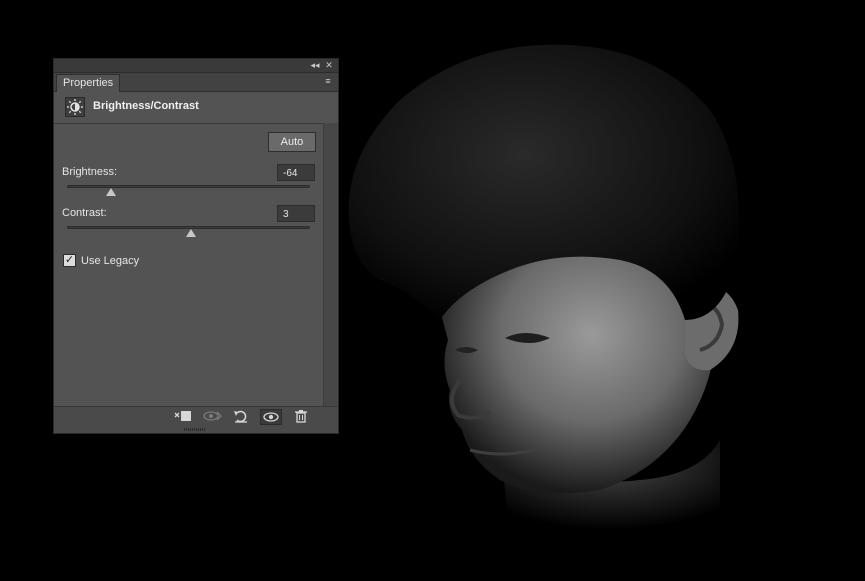  I want to click on close-panel-icon: ✕, so click(329, 65).